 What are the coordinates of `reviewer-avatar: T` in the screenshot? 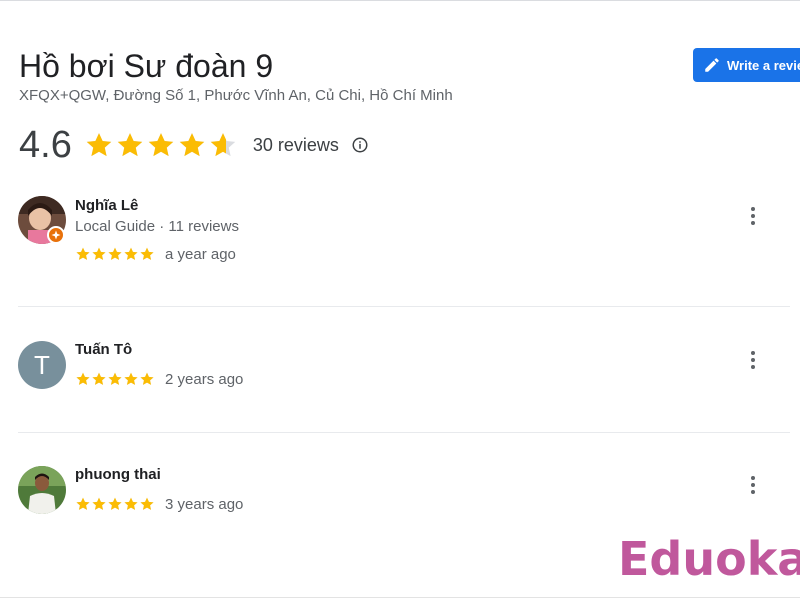 It's located at (42, 365).